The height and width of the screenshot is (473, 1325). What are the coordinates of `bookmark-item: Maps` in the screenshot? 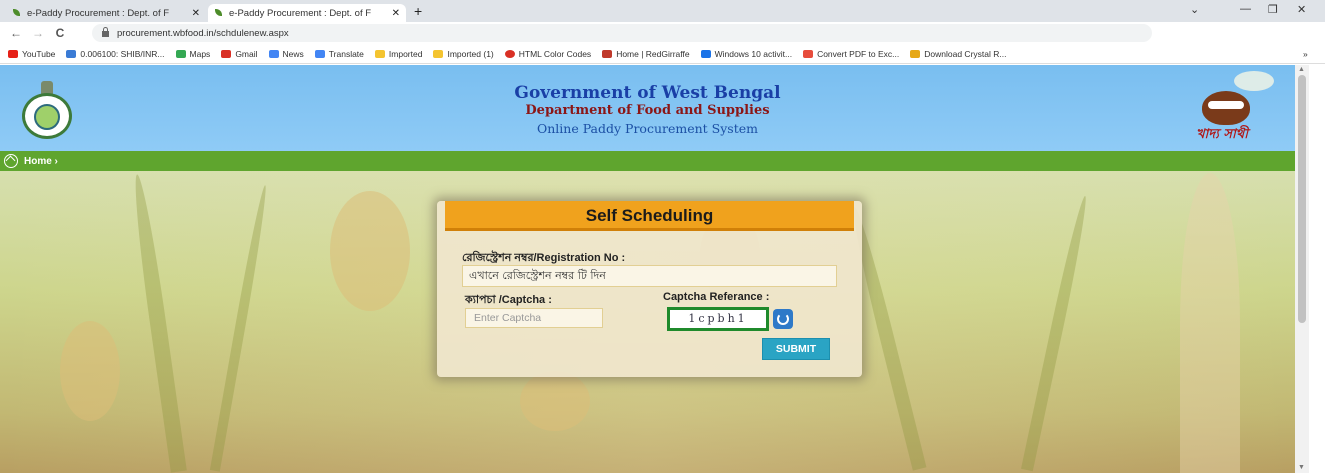 It's located at (192, 54).